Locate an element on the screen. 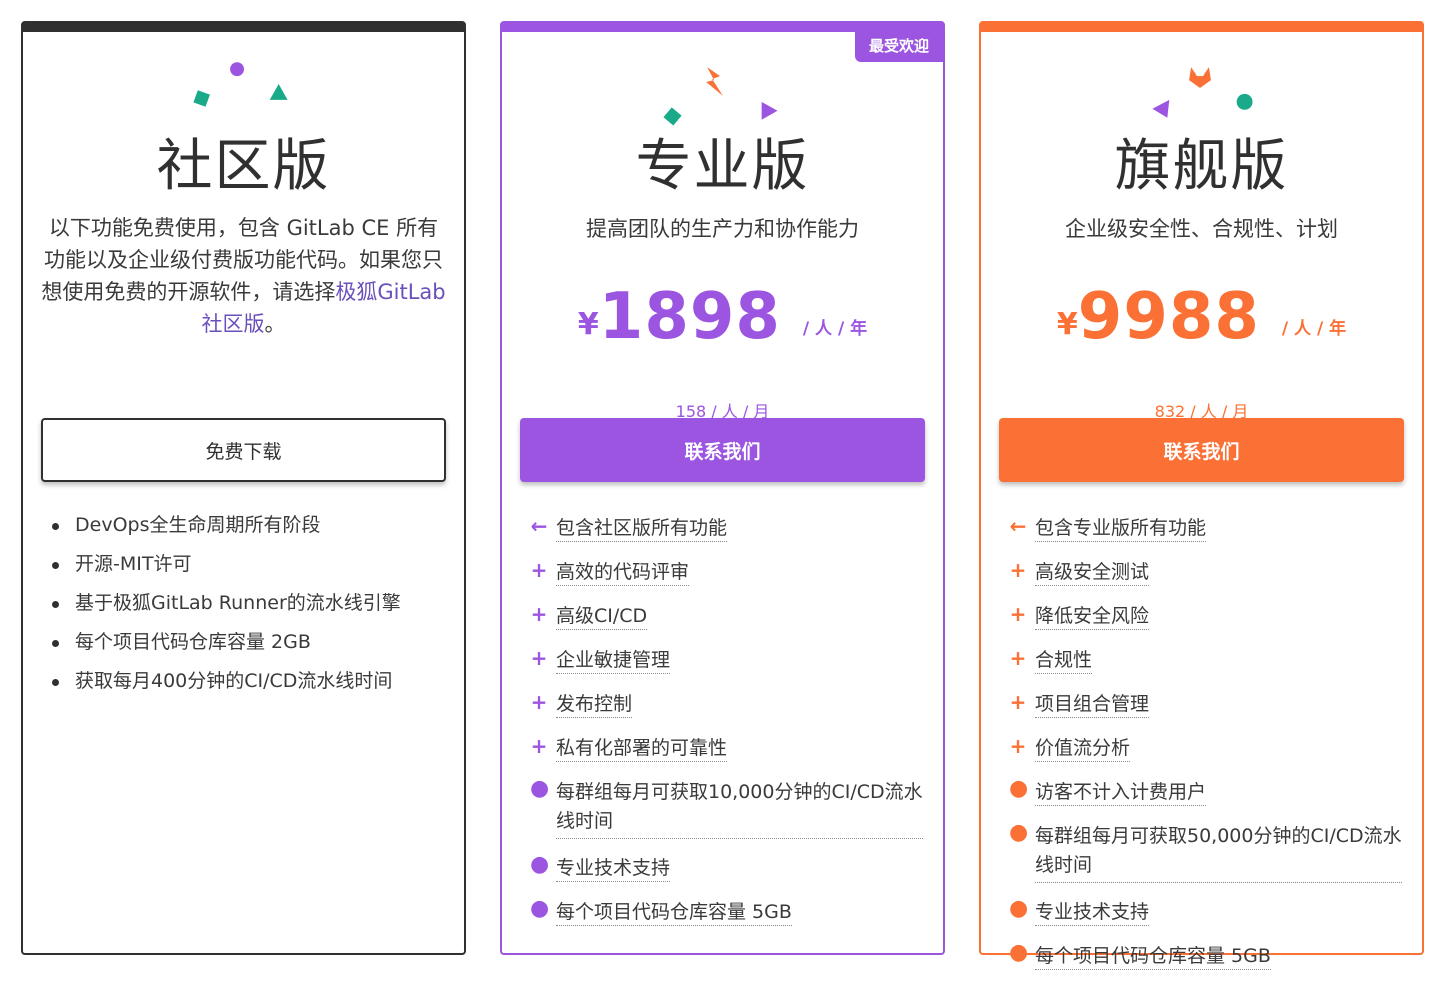  plan-tagline: 企业级安全性、合规性、计划 is located at coordinates (1201, 229).